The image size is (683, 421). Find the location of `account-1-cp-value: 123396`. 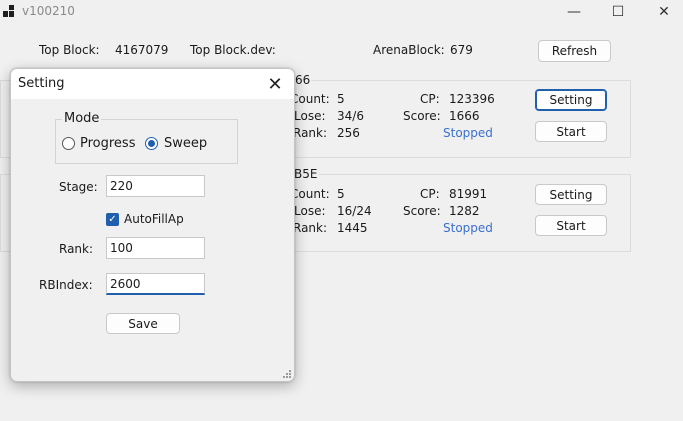

account-1-cp-value: 123396 is located at coordinates (472, 99).